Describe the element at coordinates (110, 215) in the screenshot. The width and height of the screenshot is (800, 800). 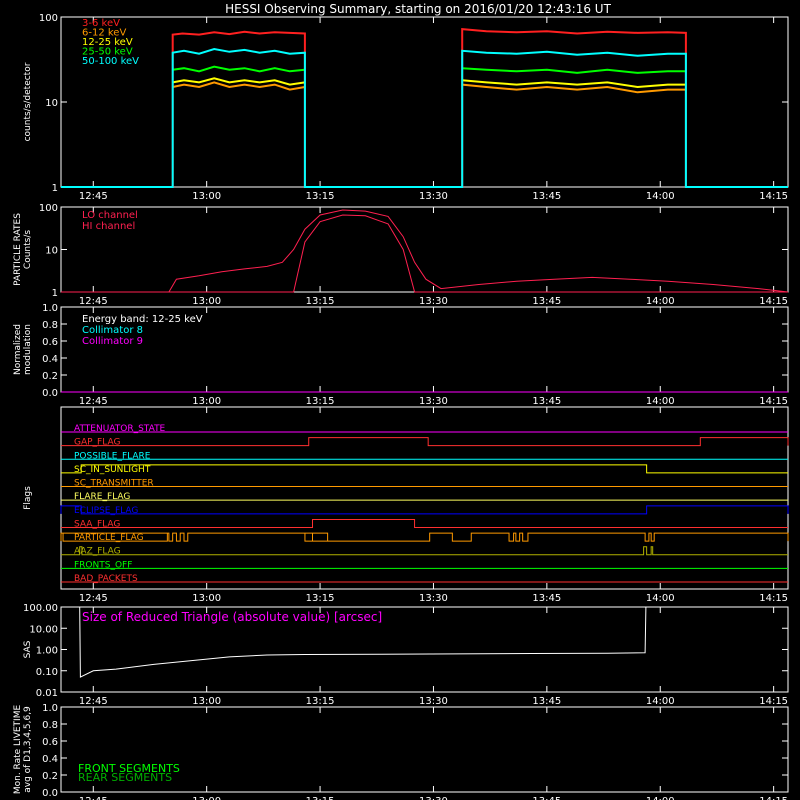
I see `legend-particle-0: LO channel` at that location.